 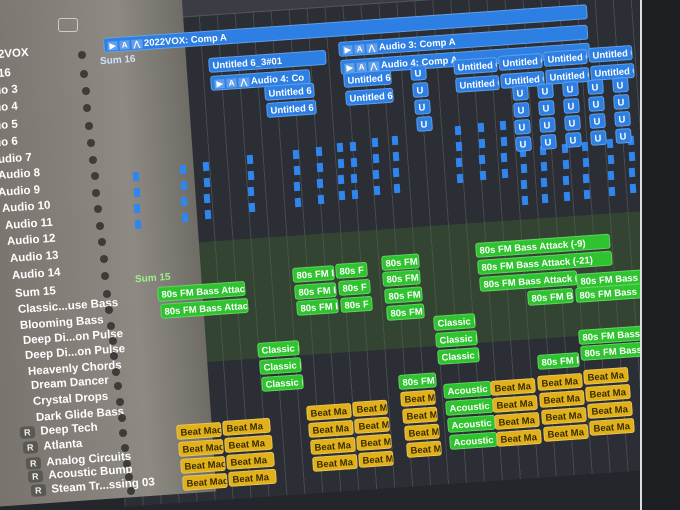 What do you see at coordinates (610, 53) in the screenshot?
I see `blue-region: Untitled 6` at bounding box center [610, 53].